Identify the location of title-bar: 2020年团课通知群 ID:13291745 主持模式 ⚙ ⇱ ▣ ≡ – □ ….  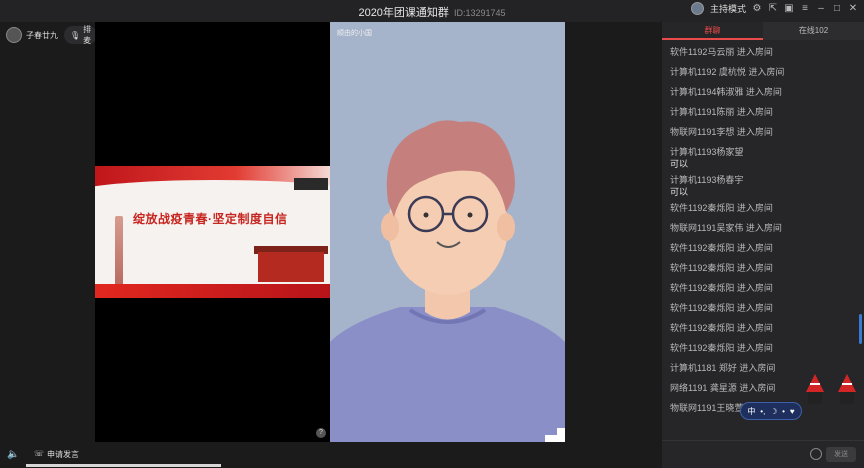
(432, 11).